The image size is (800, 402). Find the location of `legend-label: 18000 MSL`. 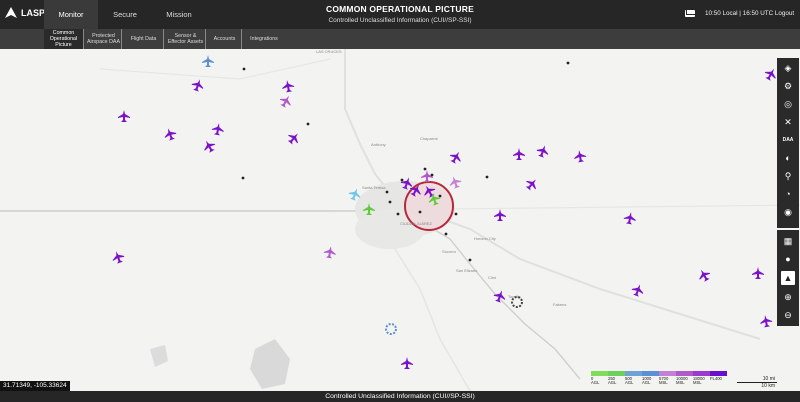

legend-label: 18000 MSL is located at coordinates (699, 381).